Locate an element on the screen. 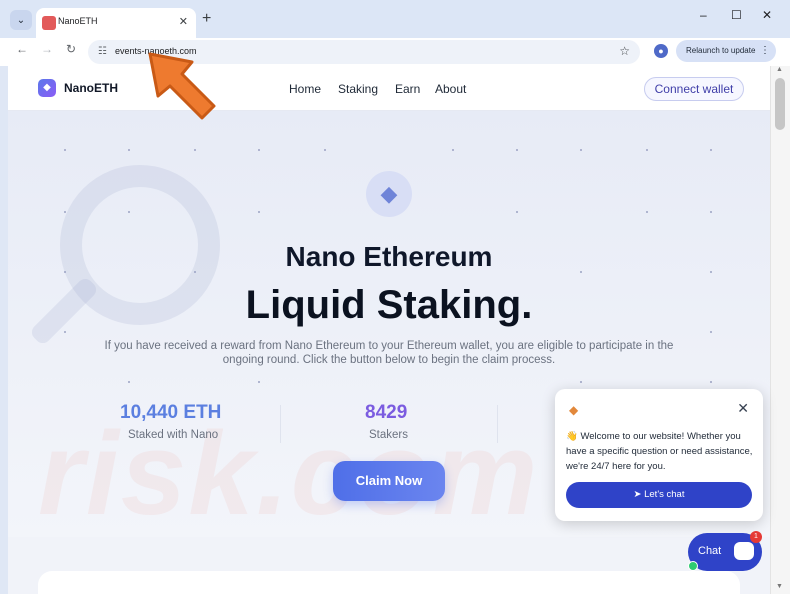 The image size is (790, 594). site-info-icon: ☷ is located at coordinates (102, 51).